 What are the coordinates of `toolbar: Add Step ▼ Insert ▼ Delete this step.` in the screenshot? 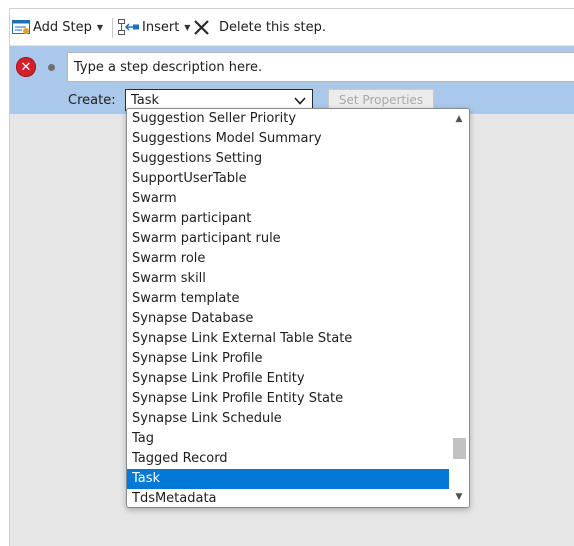 It's located at (292, 27).